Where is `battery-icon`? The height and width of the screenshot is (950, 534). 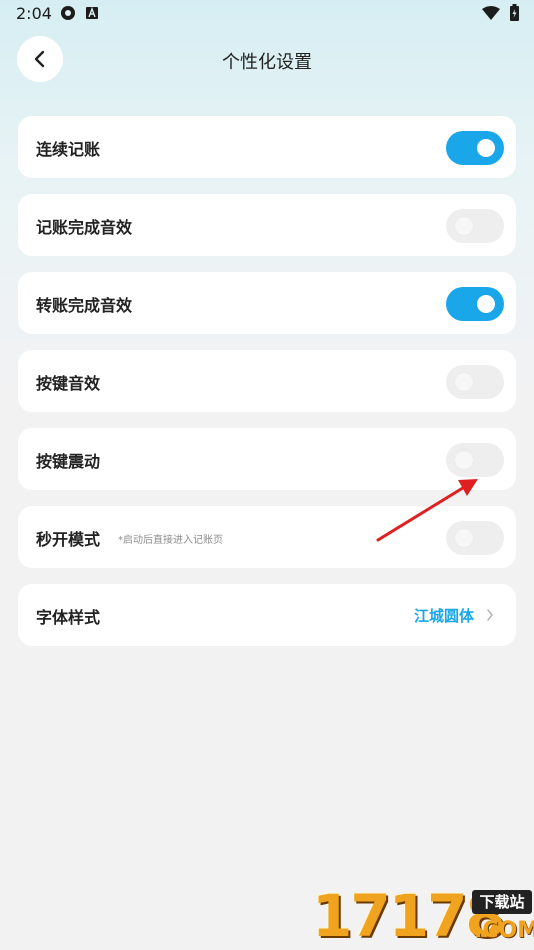 battery-icon is located at coordinates (514, 12).